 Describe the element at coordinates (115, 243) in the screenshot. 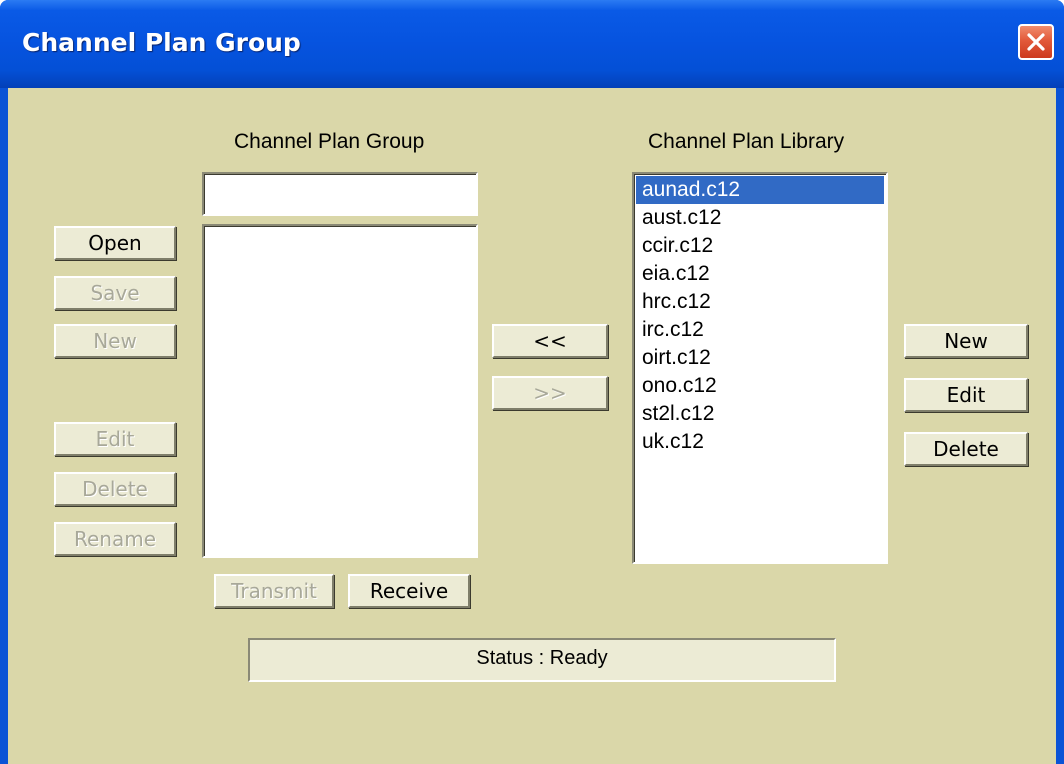

I see `open-button: Open` at that location.